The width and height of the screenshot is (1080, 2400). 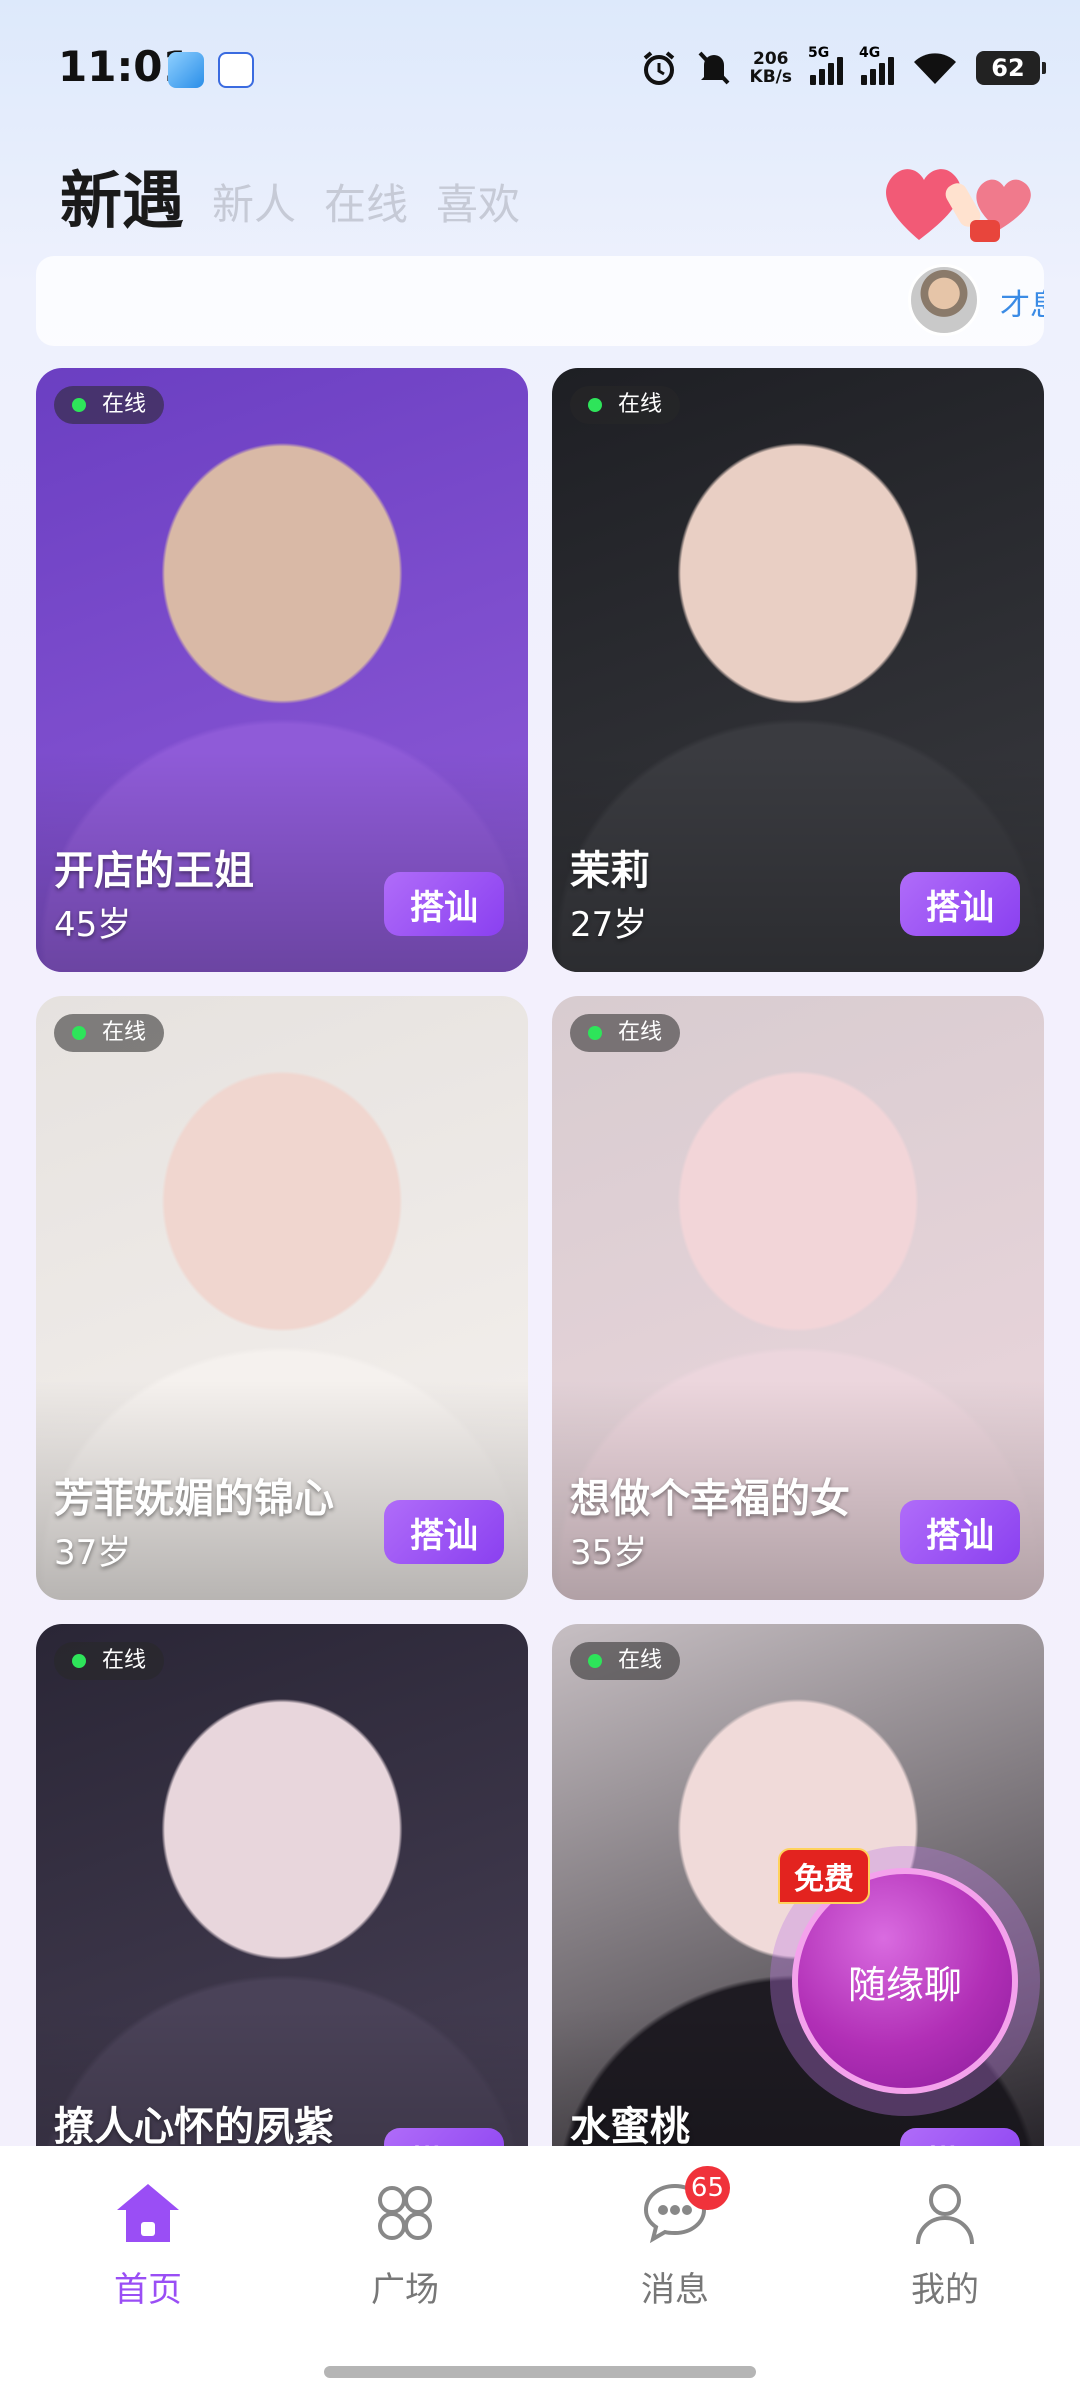 I want to click on user-card: 在线 开店的王姐 45岁 搭讪, so click(x=282, y=670).